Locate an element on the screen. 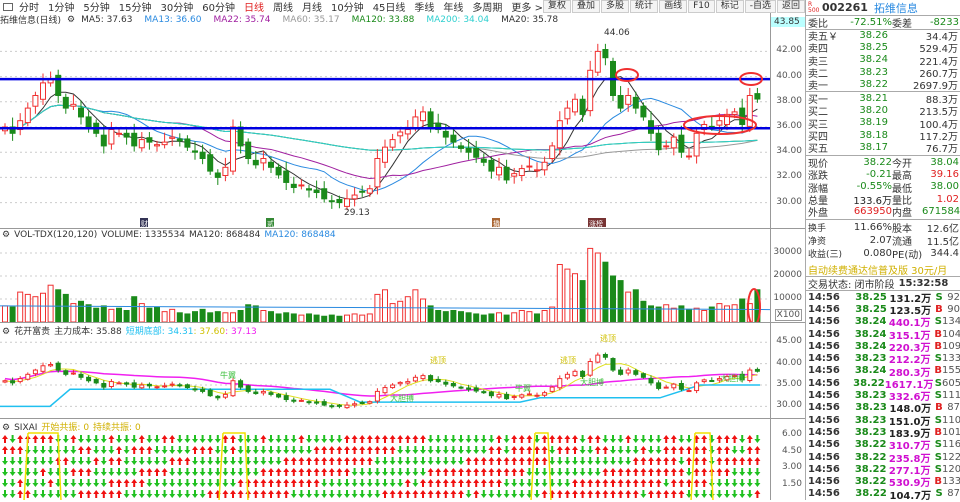  period-tab: 10分钟 is located at coordinates (347, 7).